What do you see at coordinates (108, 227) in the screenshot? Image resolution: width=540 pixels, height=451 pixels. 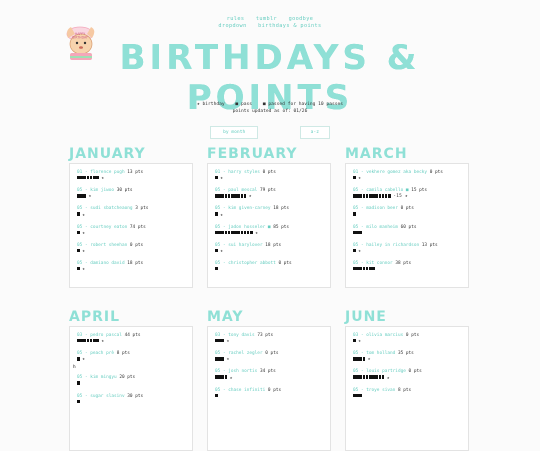 I see `member-name: courtney eaton` at bounding box center [108, 227].